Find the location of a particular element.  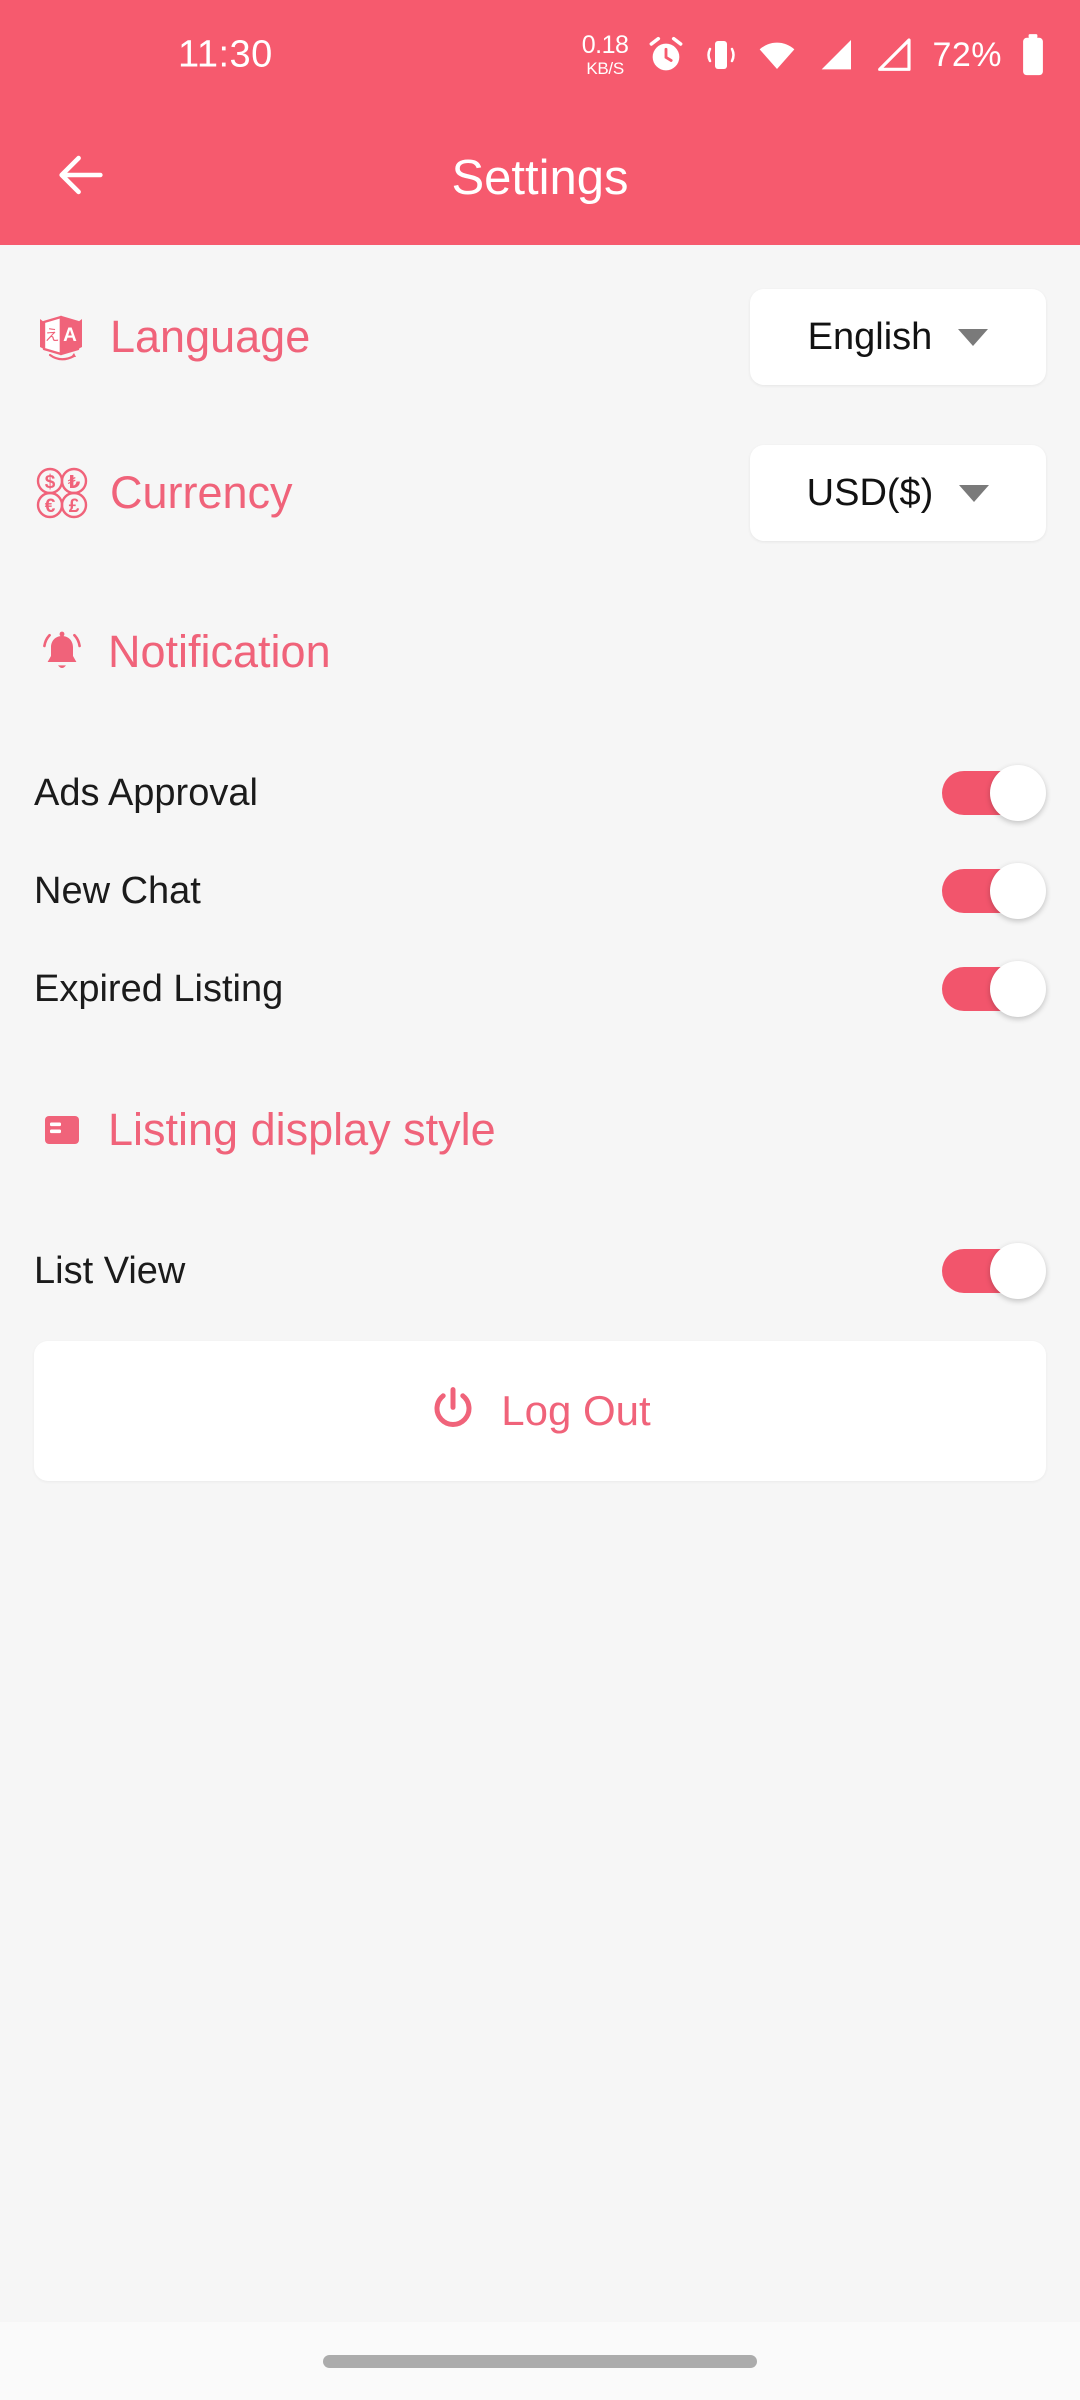

network-speed-value: 0.18 is located at coordinates (605, 45).